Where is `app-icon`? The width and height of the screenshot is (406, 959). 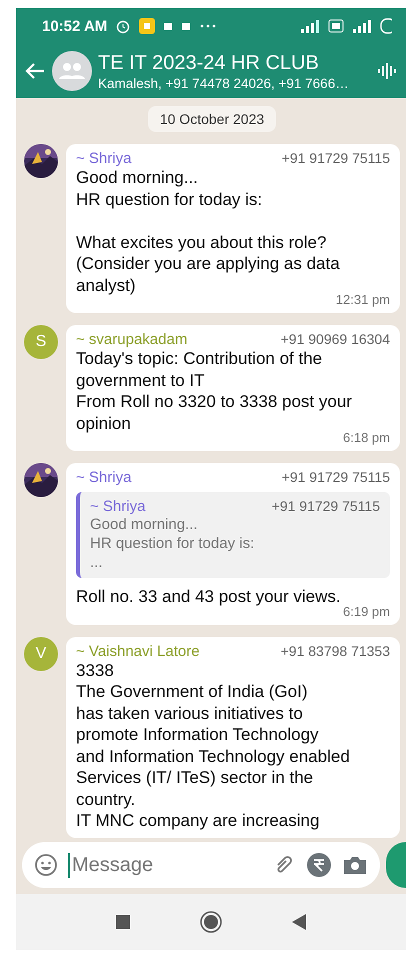 app-icon is located at coordinates (147, 26).